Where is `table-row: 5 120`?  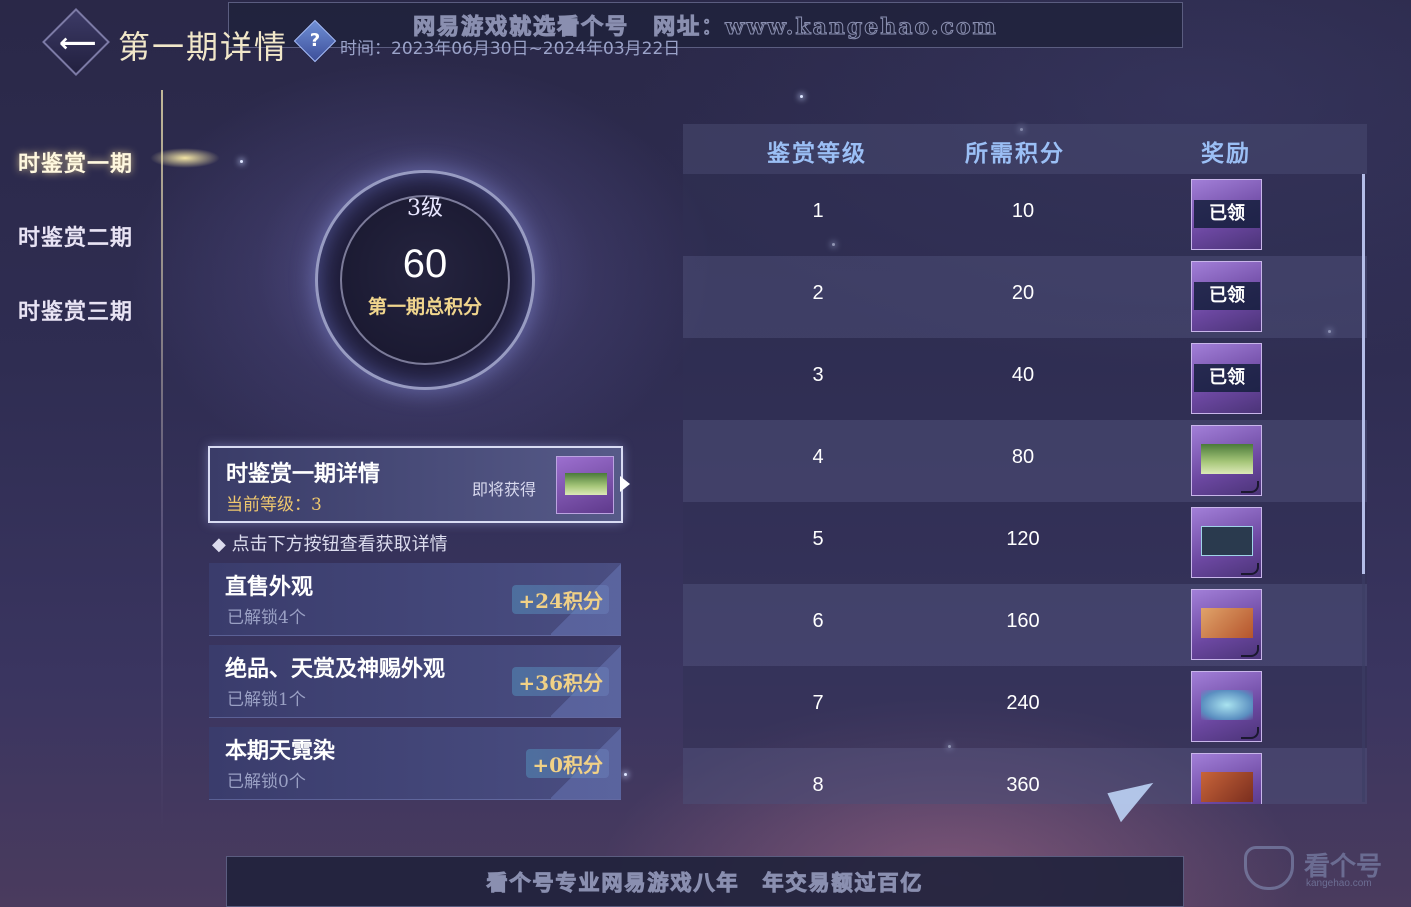
table-row: 5 120 is located at coordinates (1025, 543).